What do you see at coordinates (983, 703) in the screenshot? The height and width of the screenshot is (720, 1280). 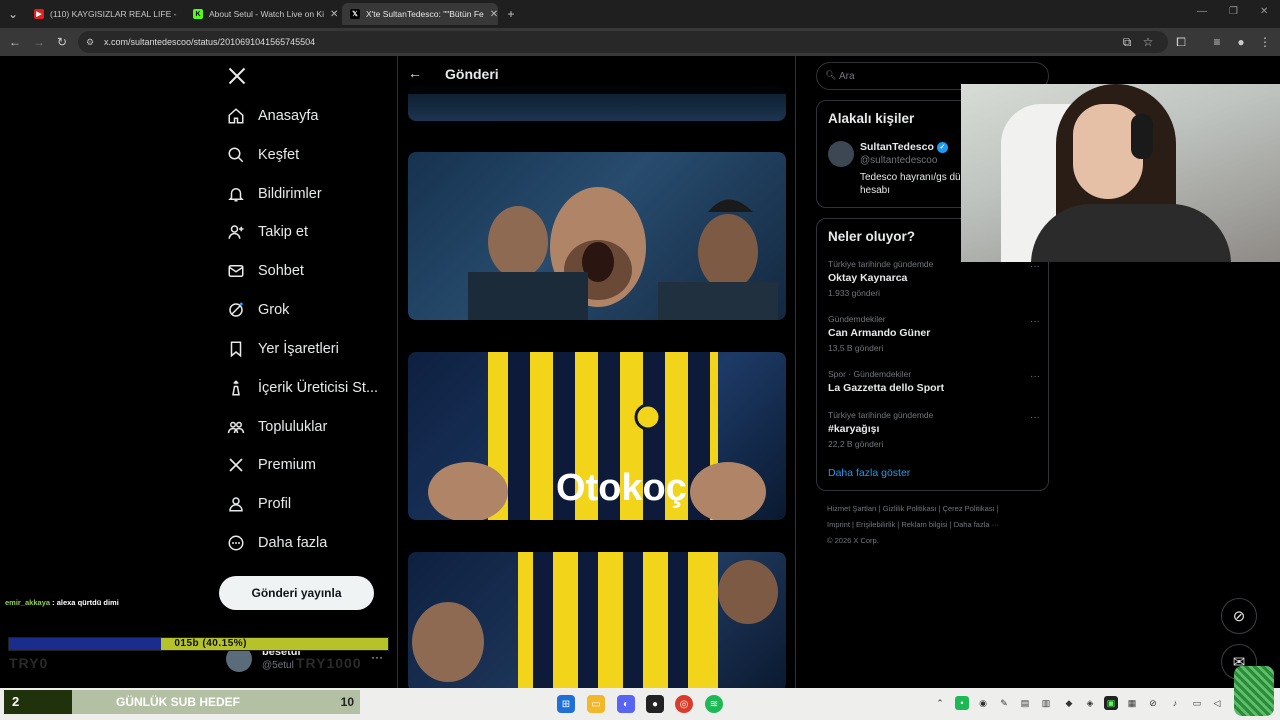 I see `tray-steam-icon: ◉` at bounding box center [983, 703].